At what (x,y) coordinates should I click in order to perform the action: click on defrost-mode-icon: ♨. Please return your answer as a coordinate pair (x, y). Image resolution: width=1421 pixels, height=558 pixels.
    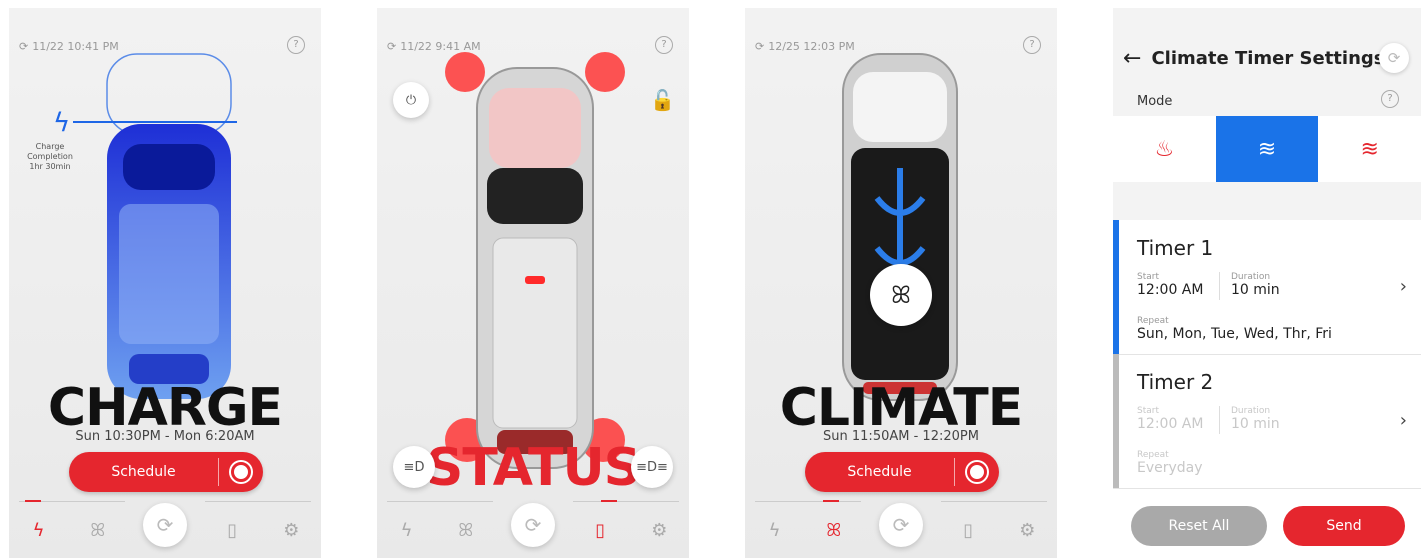
    Looking at the image, I should click on (1164, 149).